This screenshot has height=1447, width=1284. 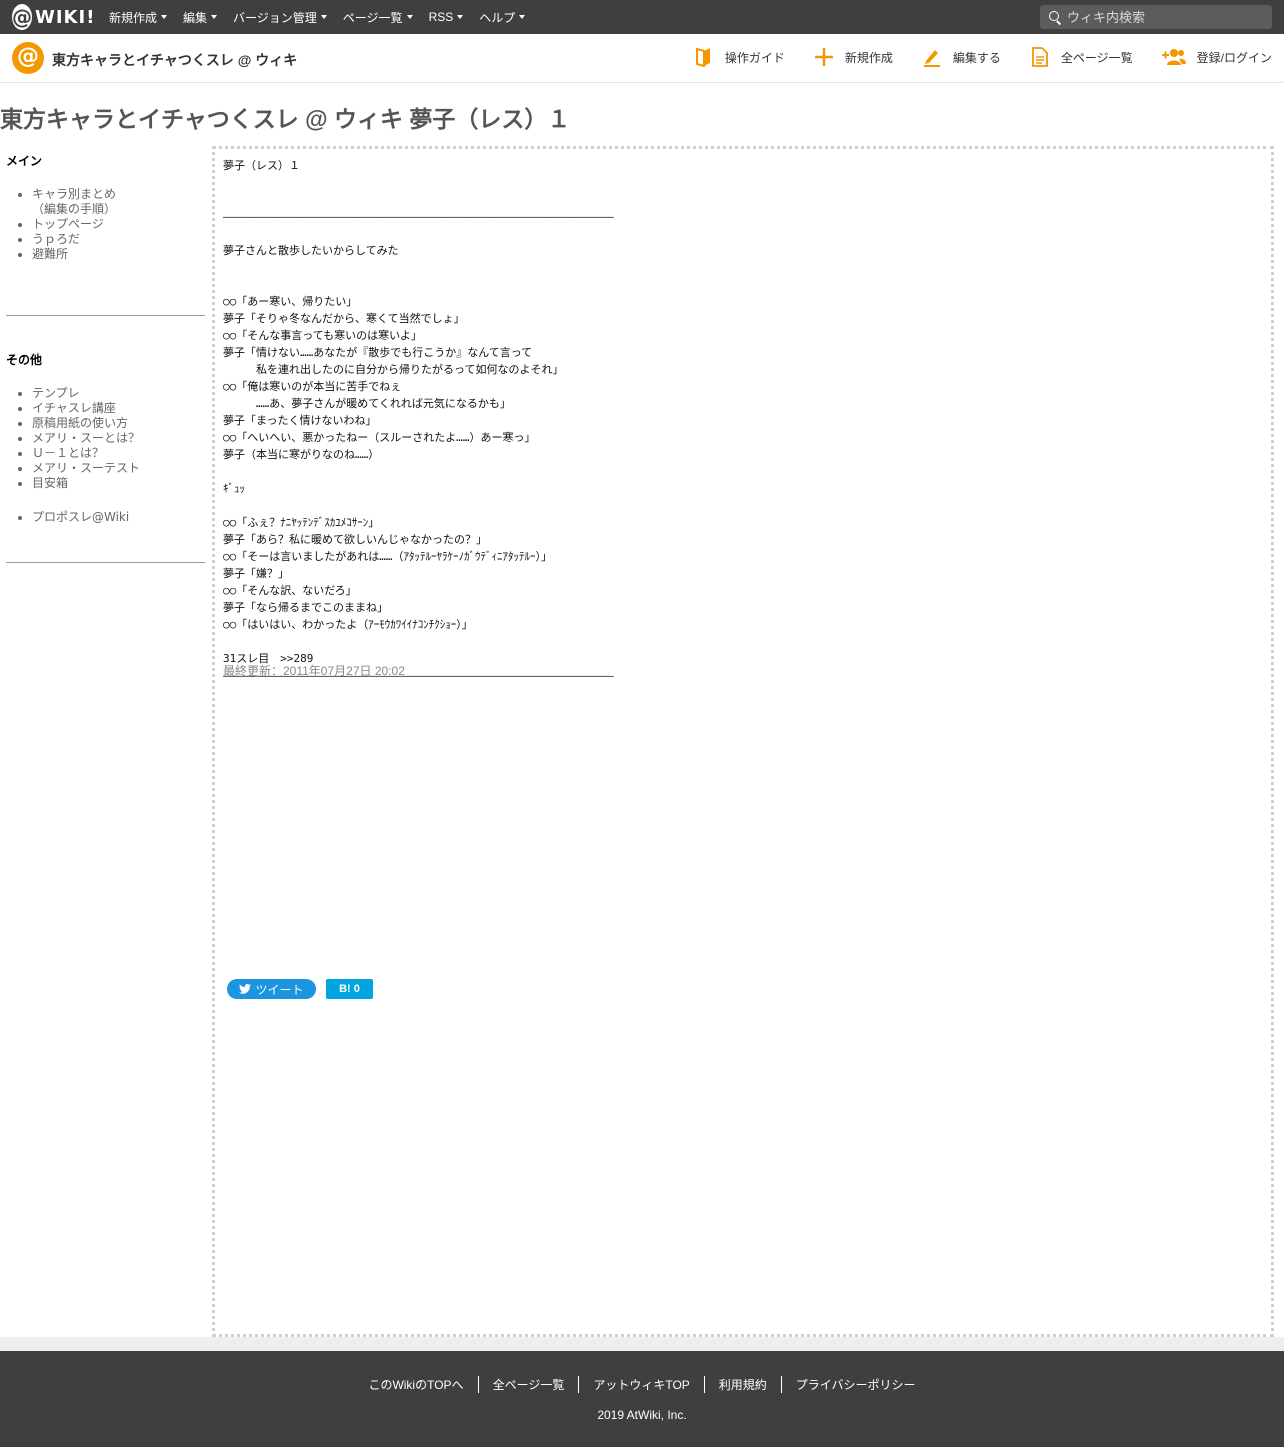 I want to click on sidebar-item: うｐろだ, so click(x=119, y=239).